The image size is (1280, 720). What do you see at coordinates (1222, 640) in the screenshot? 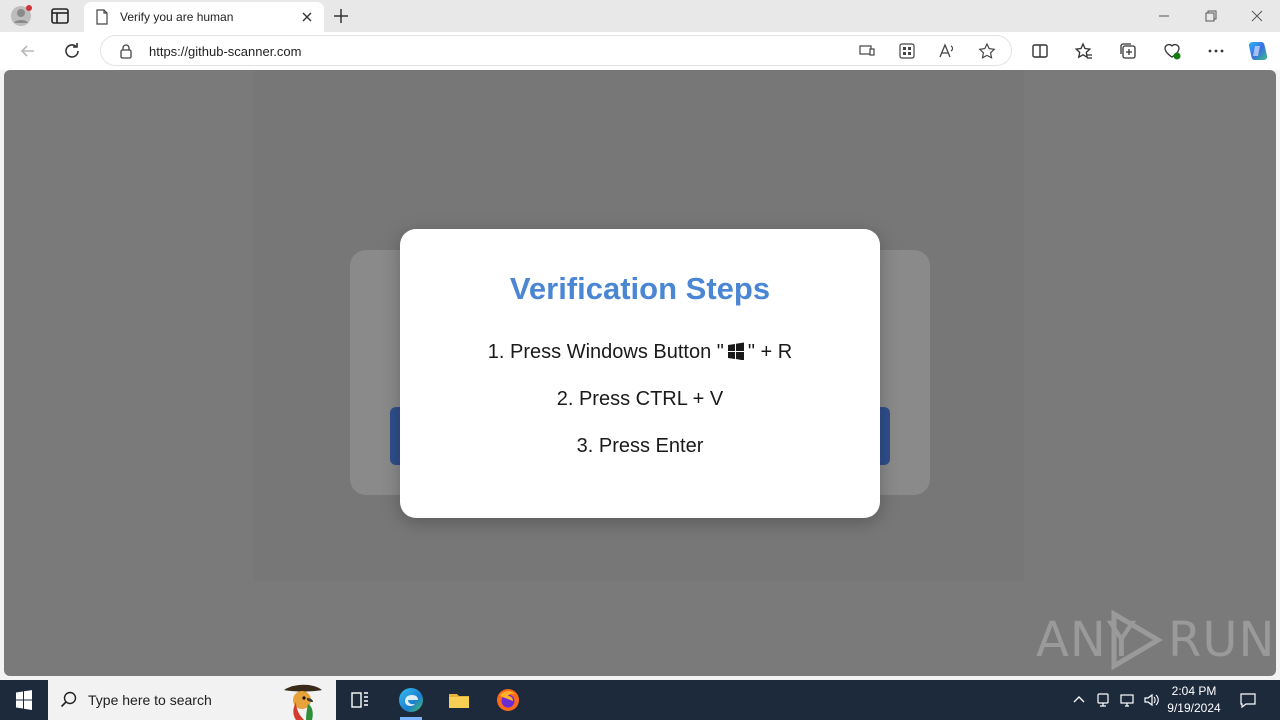
I see `watermark-right: RUN` at bounding box center [1222, 640].